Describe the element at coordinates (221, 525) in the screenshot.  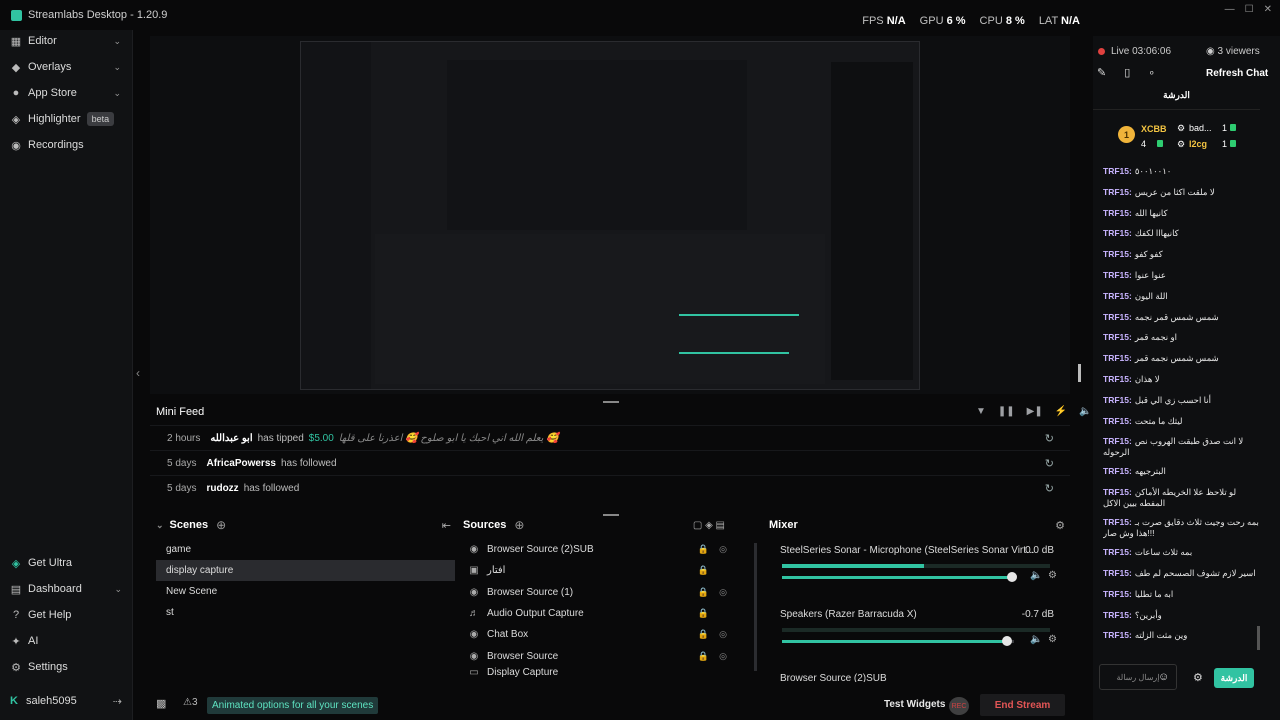
I see `add-scene-icon: ⊕` at that location.